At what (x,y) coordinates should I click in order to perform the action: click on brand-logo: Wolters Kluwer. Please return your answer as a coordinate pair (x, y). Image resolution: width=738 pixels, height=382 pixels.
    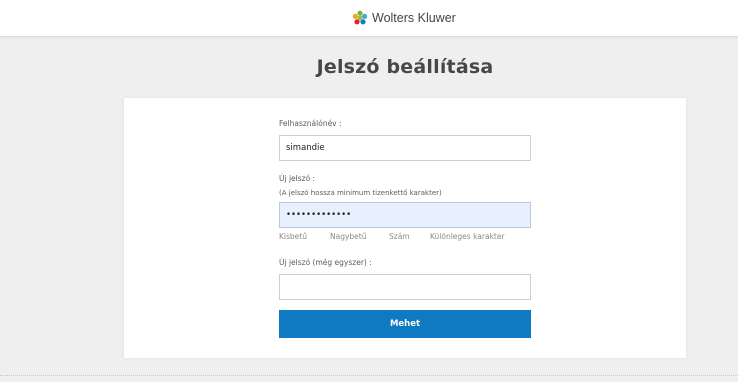
    Looking at the image, I should click on (404, 18).